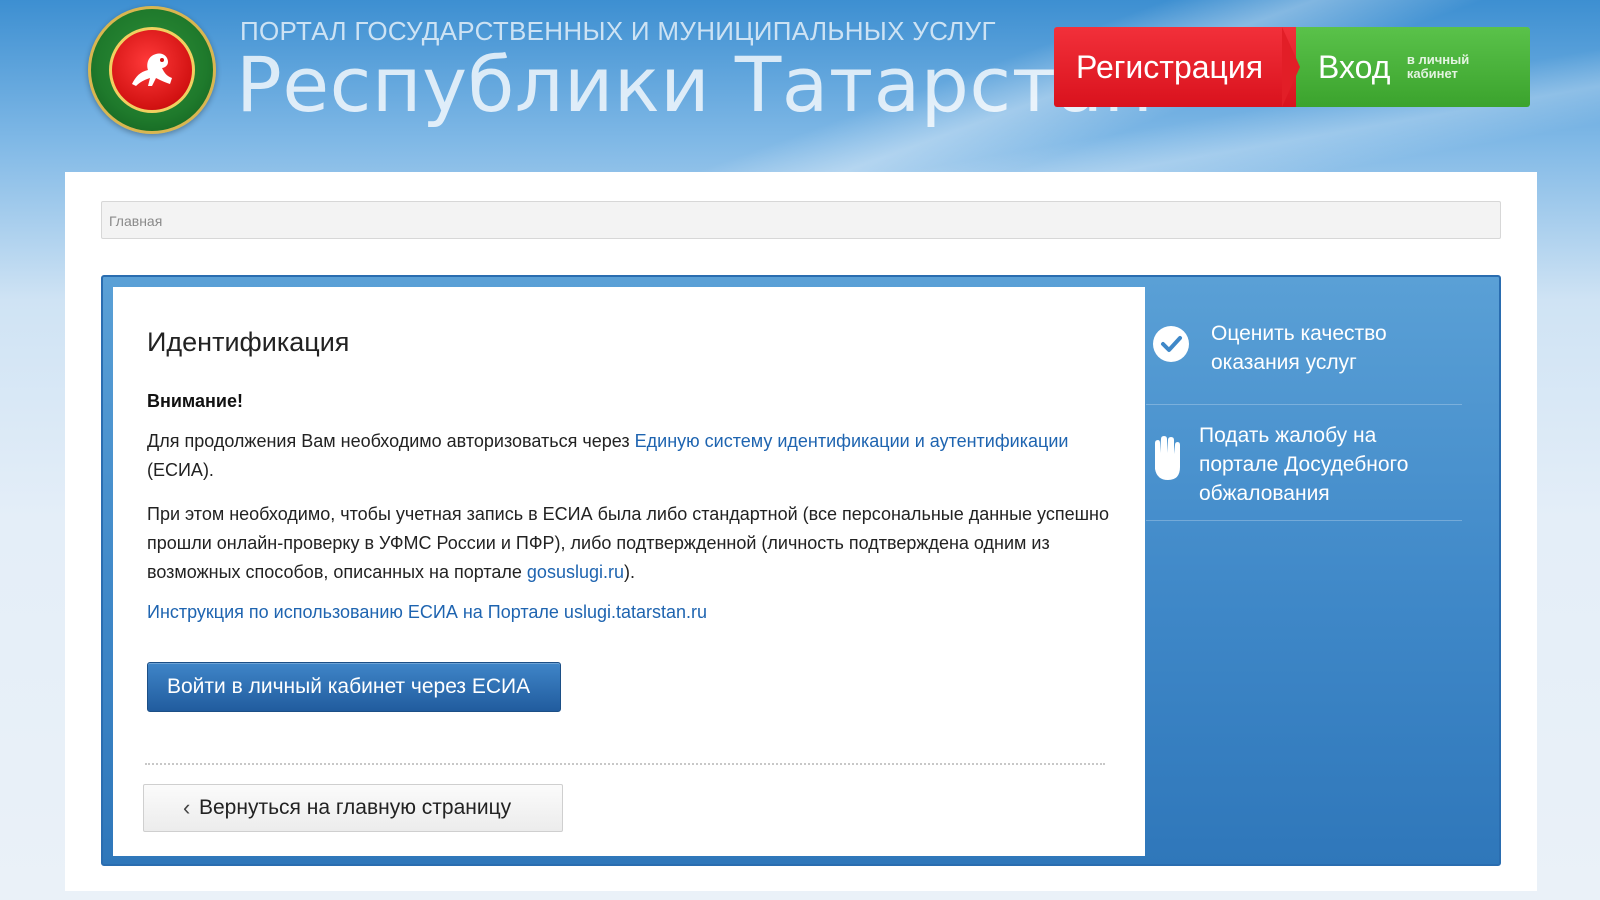 This screenshot has width=1600, height=900. Describe the element at coordinates (195, 401) in the screenshot. I see `attention-label: Внимание!` at that location.